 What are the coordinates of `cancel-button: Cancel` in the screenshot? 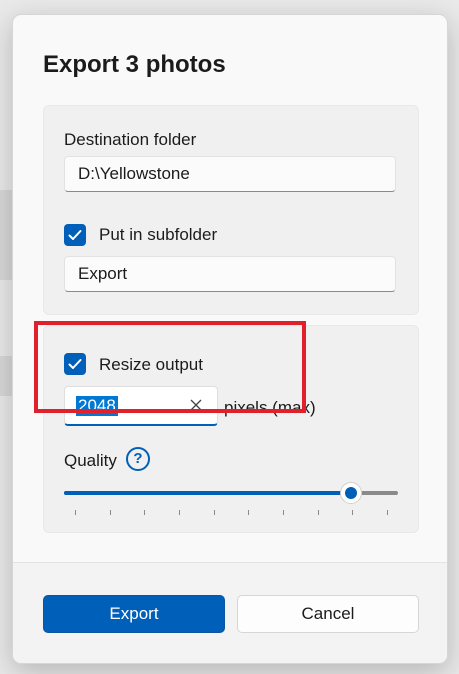 It's located at (328, 614).